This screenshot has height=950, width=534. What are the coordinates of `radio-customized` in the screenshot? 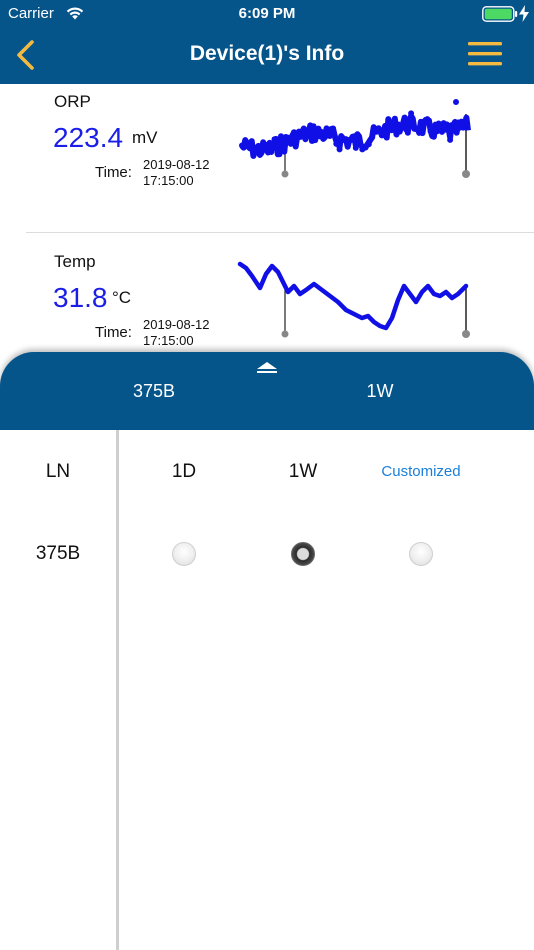 It's located at (421, 554).